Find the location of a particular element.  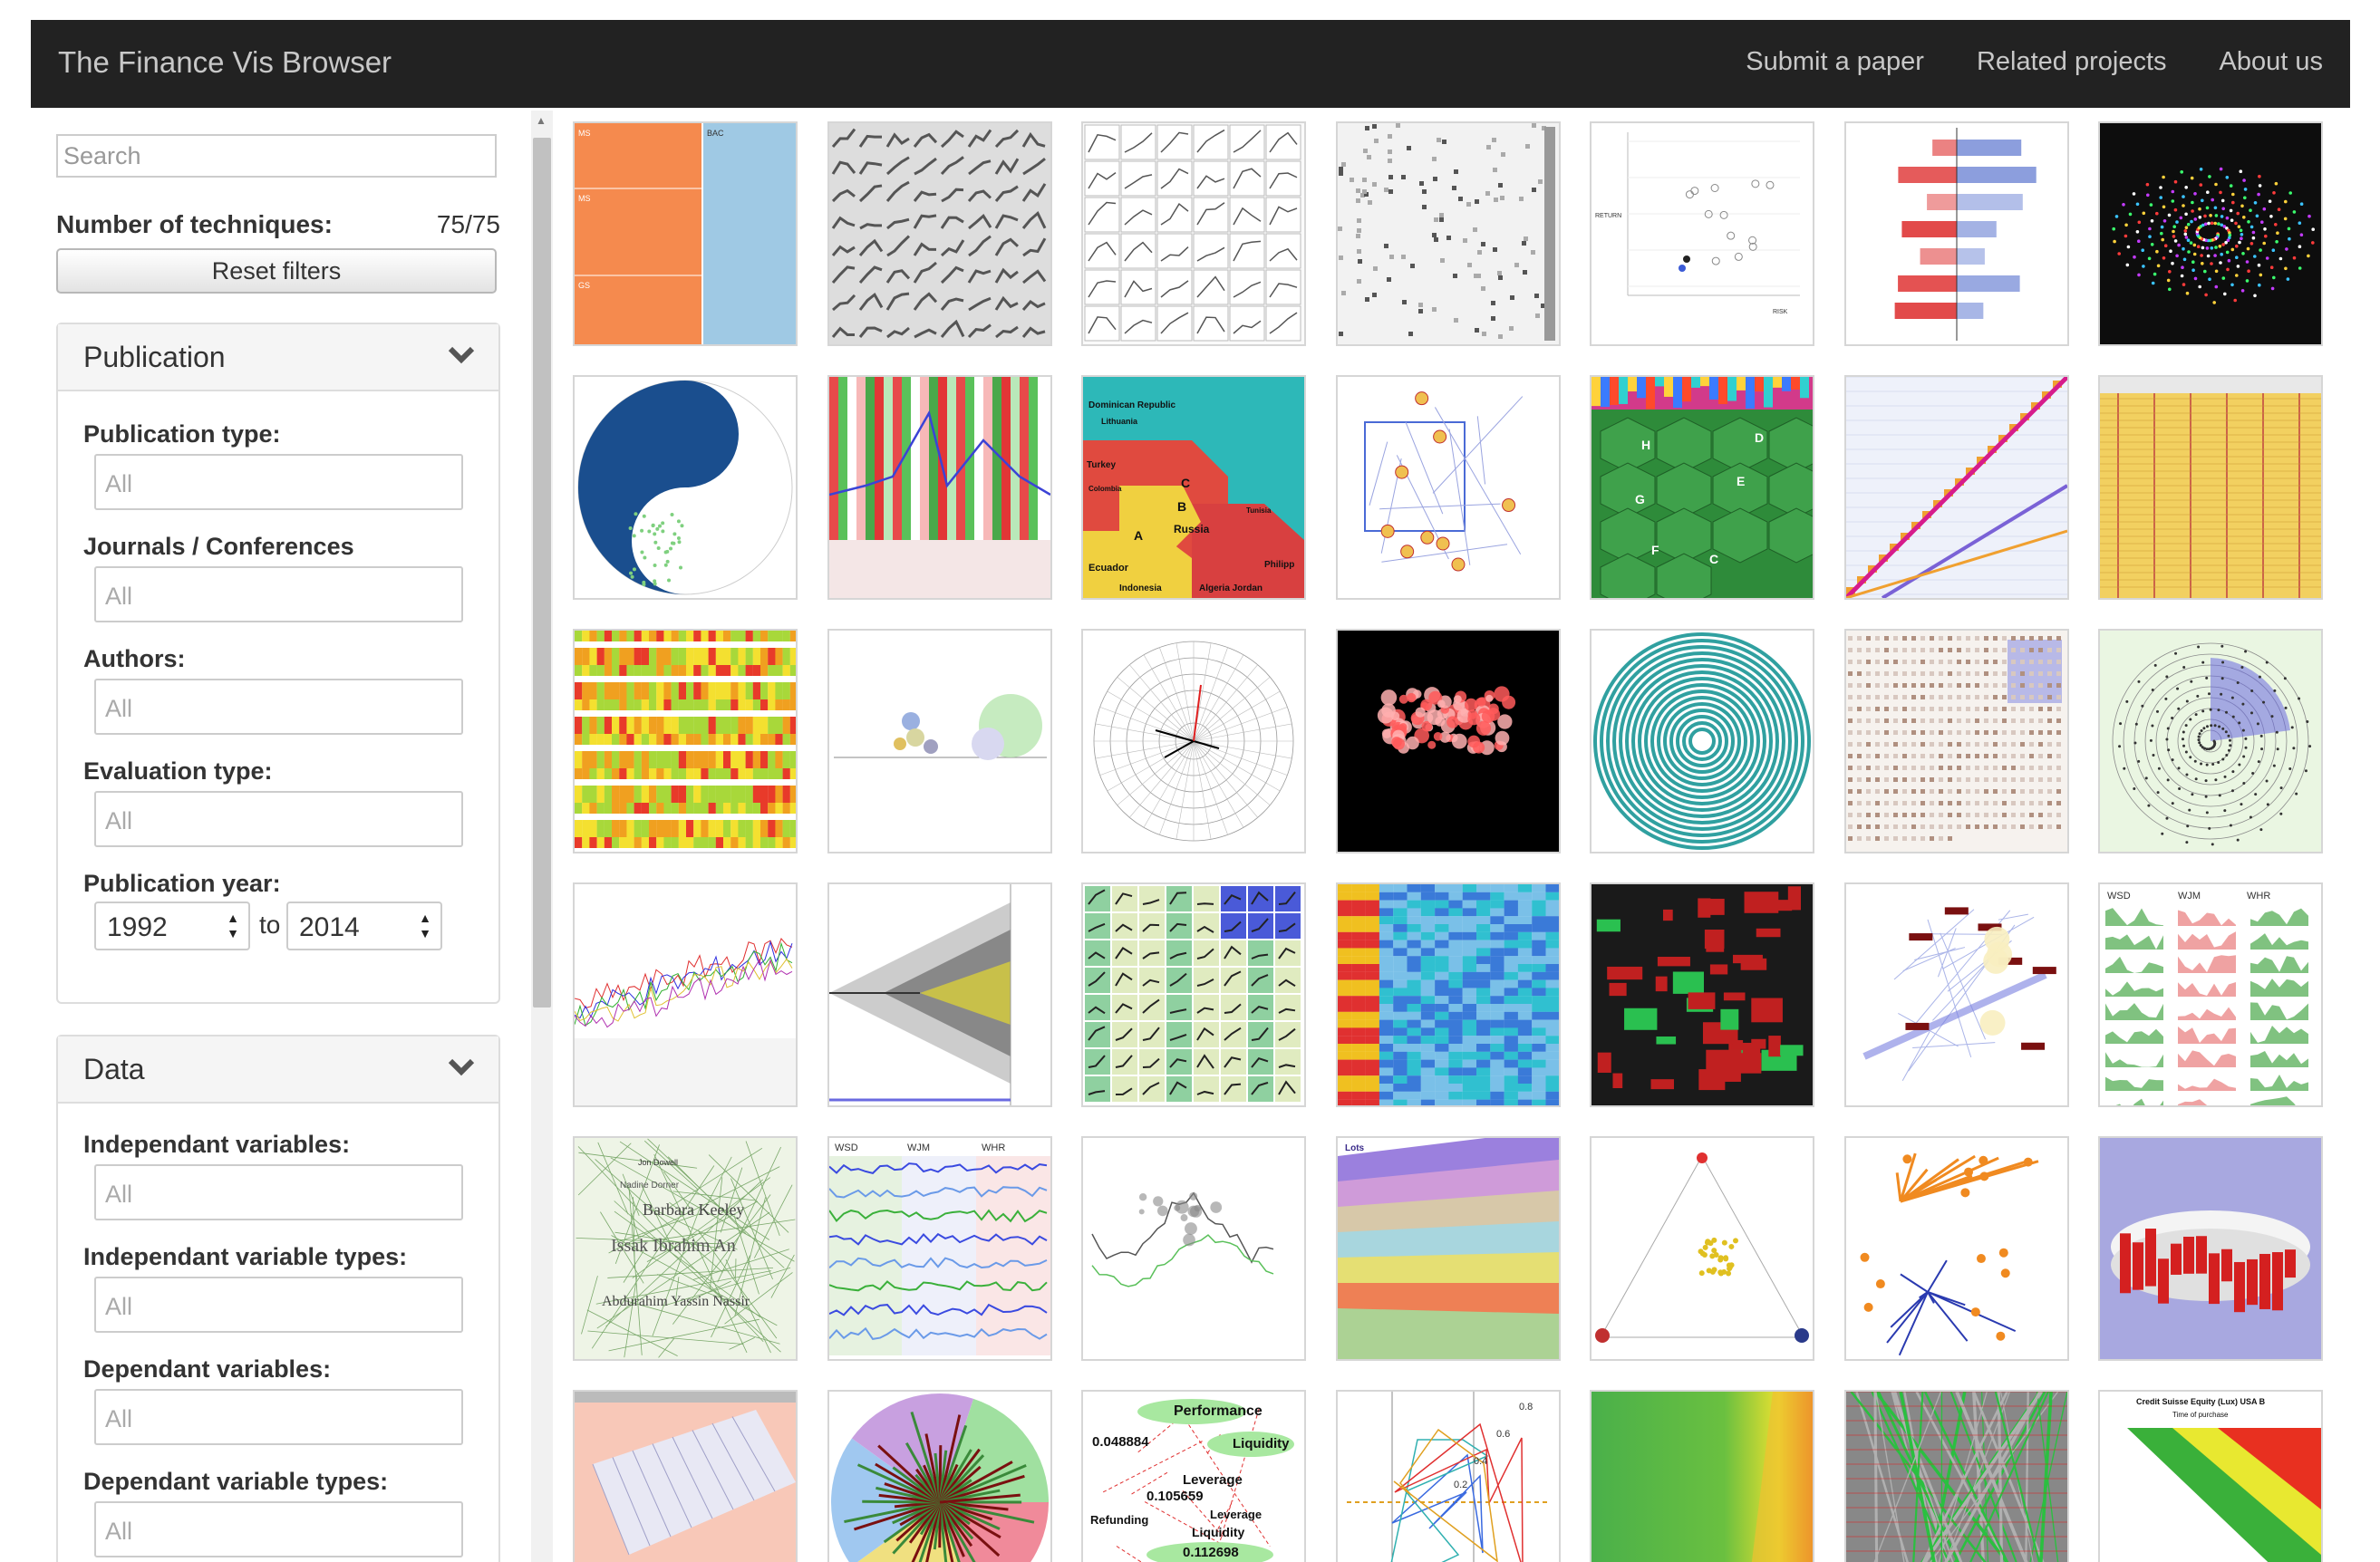

scroll-up-arrow-icon: ▲ is located at coordinates (542, 121).